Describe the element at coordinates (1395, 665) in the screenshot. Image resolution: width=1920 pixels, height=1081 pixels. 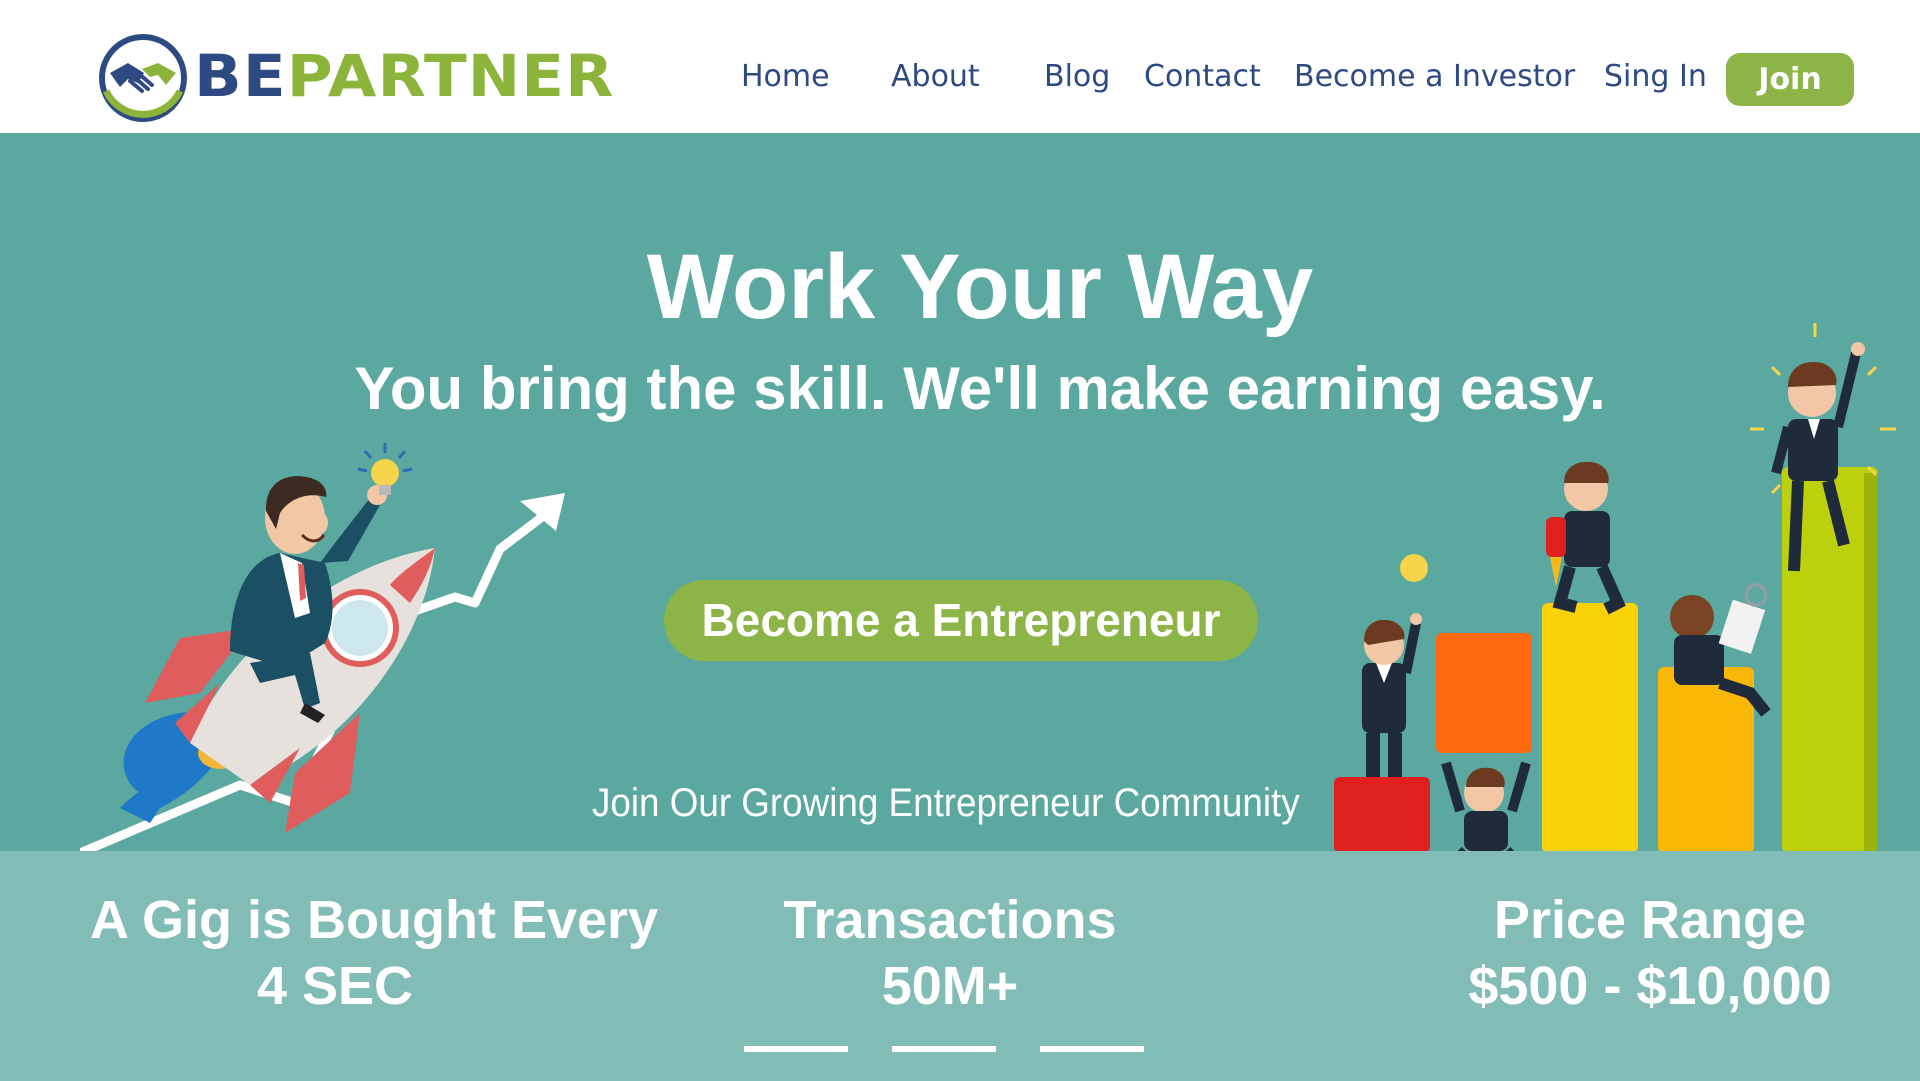
I see `person-on-red-bar` at that location.